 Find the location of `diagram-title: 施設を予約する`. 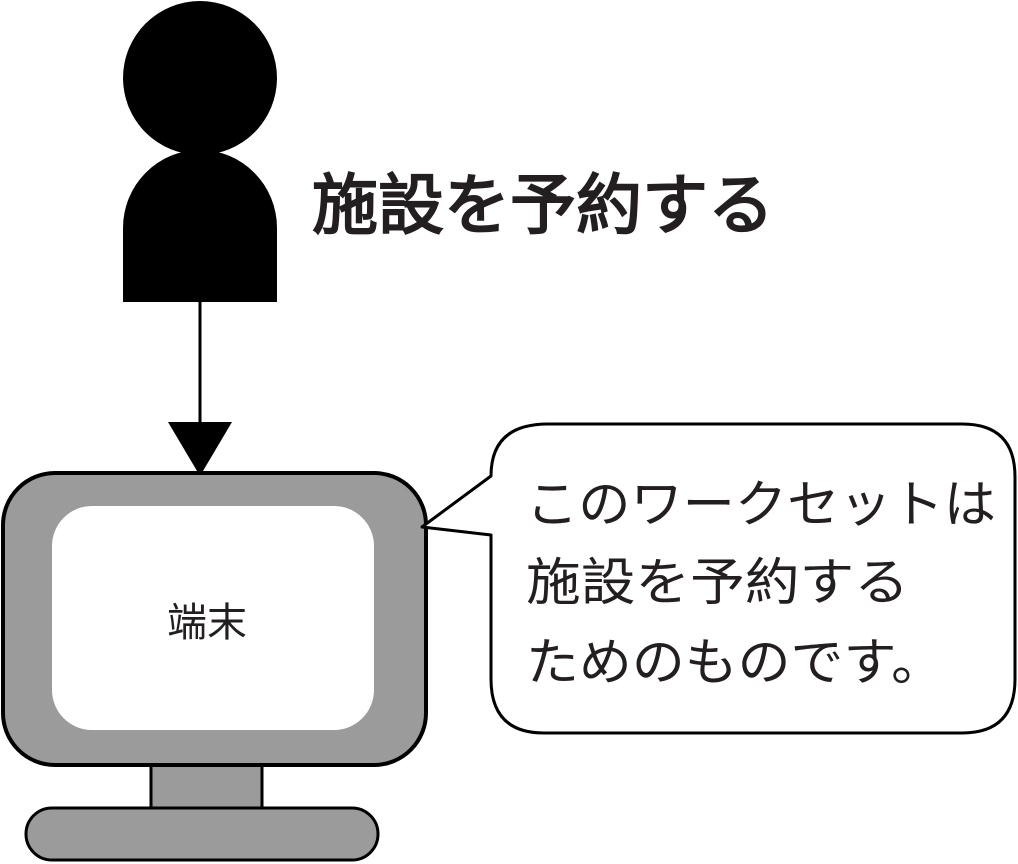

diagram-title: 施設を予約する is located at coordinates (543, 205).